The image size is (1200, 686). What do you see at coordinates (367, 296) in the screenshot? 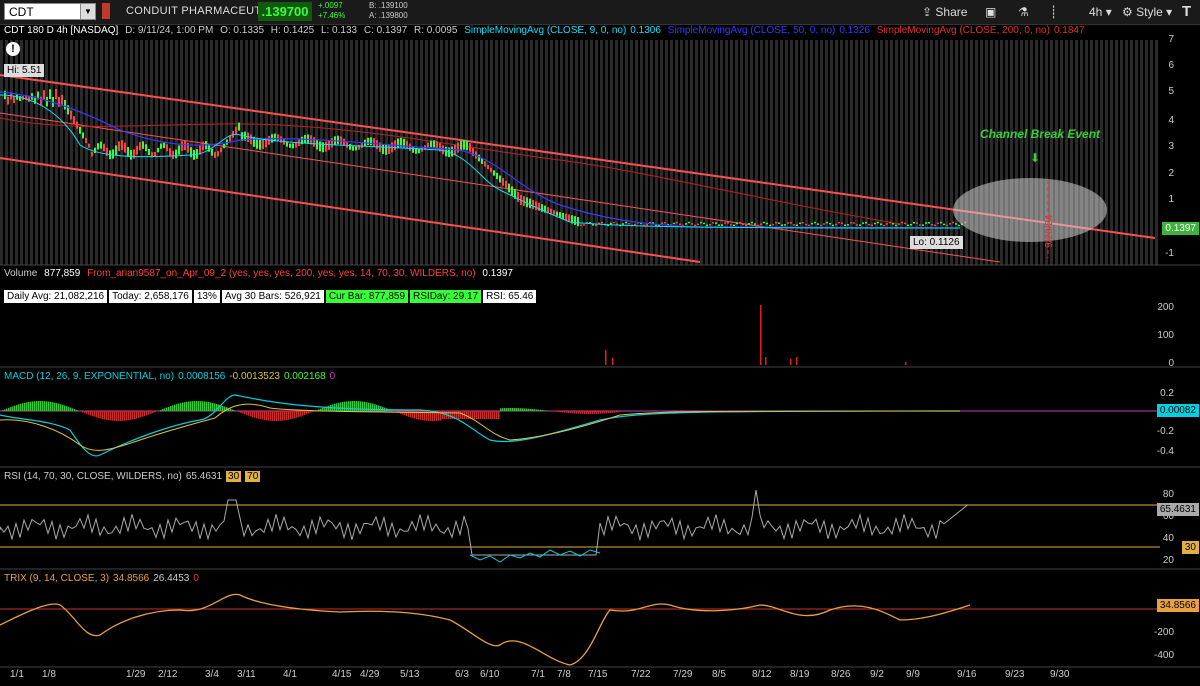
I see `cur-bar: Cur Bar: 877,859` at bounding box center [367, 296].